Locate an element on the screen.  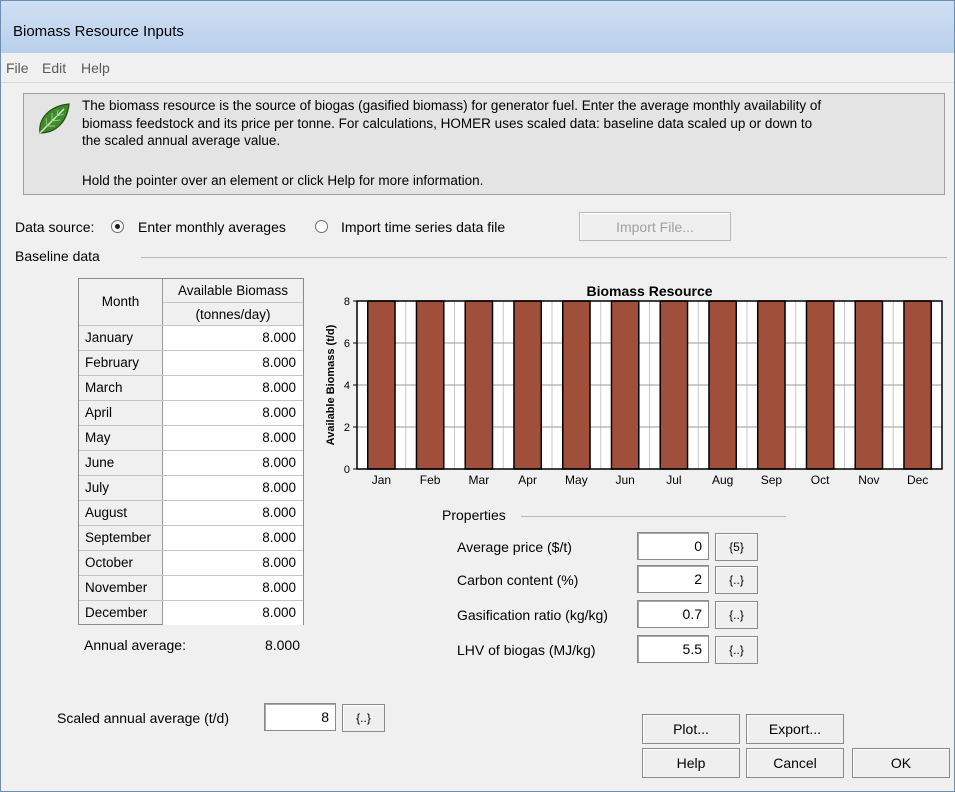
leaf-icon is located at coordinates (53, 120).